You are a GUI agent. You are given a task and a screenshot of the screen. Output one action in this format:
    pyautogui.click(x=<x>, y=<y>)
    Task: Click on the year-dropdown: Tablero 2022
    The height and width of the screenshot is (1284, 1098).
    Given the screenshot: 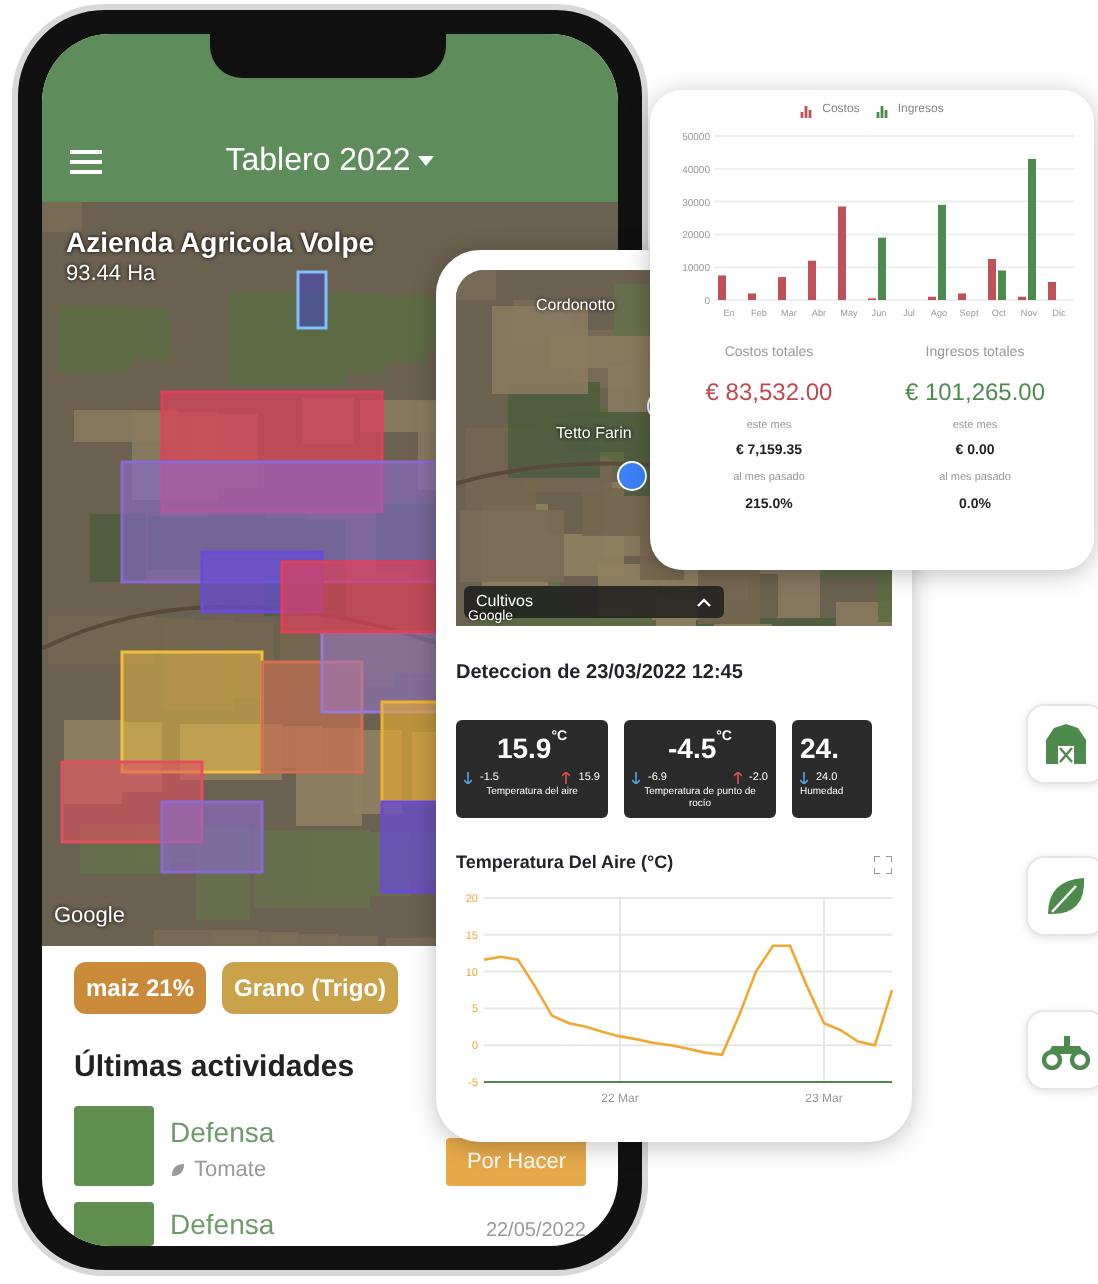 What is the action you would take?
    pyautogui.click(x=330, y=161)
    